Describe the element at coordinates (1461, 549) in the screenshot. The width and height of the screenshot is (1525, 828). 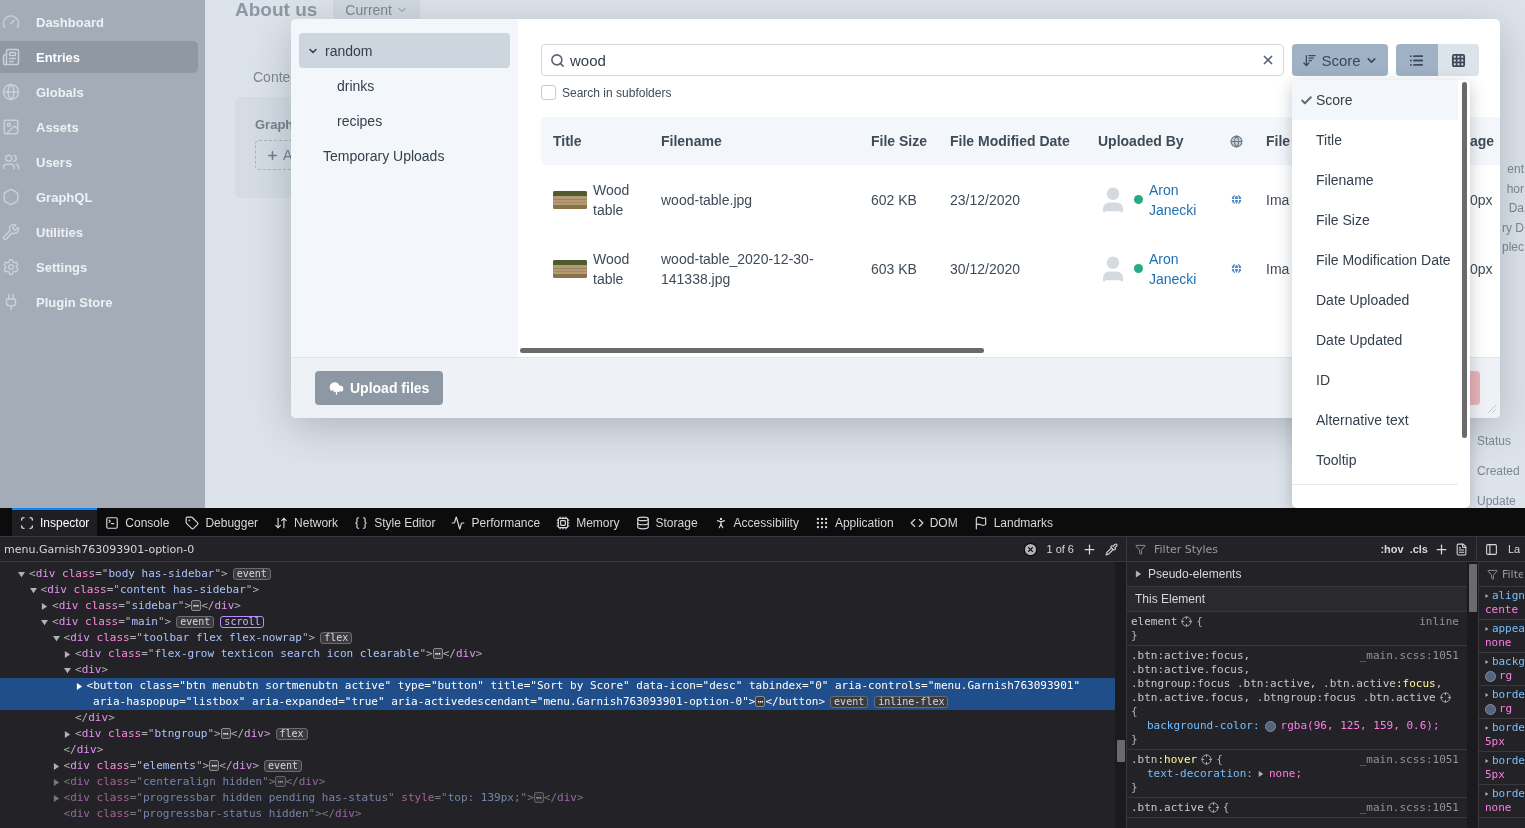
I see `document-icon` at that location.